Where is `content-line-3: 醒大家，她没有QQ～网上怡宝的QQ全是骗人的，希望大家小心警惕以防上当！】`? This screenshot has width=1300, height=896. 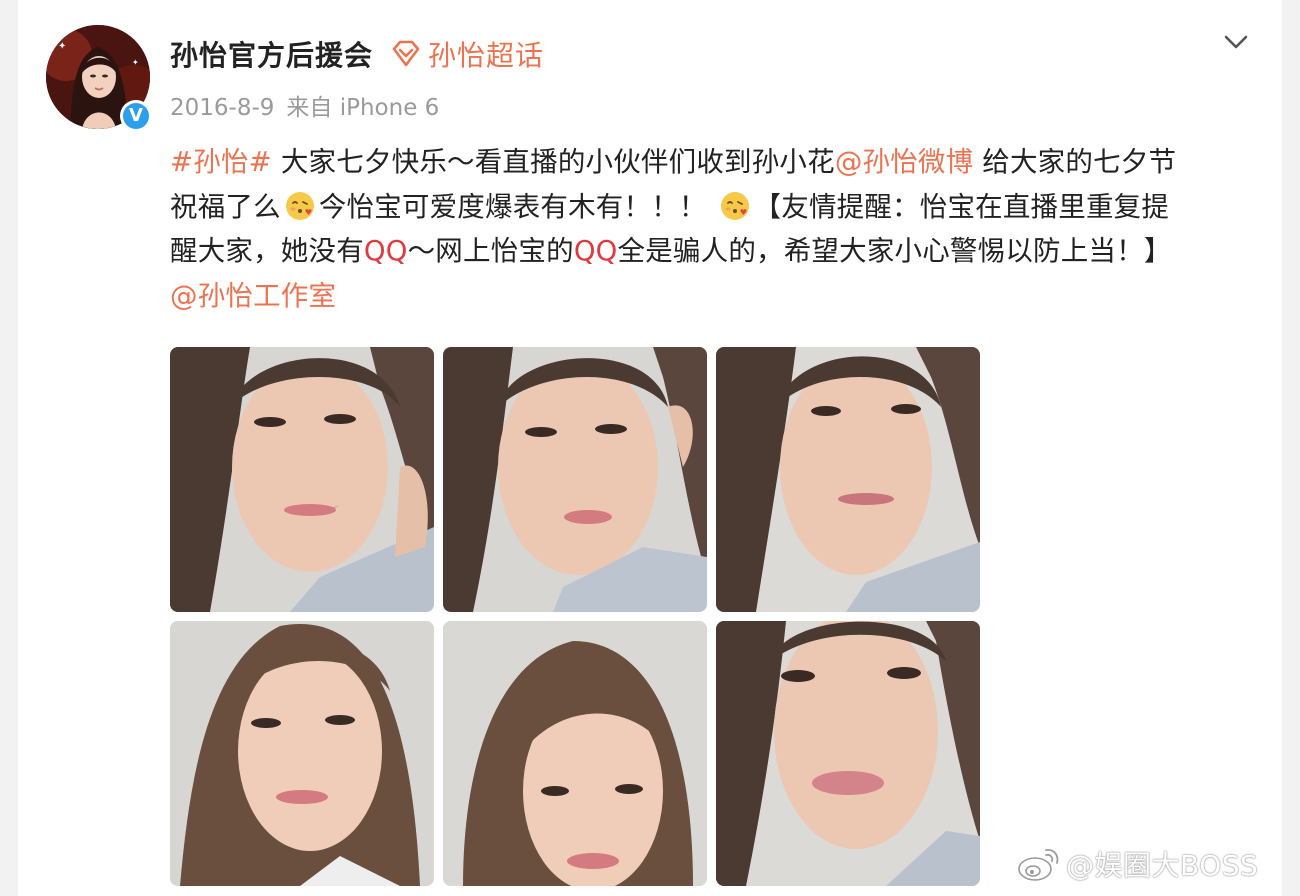 content-line-3: 醒大家，她没有QQ～网上怡宝的QQ全是骗人的，希望大家小心警惕以防上当！】 is located at coordinates (707, 251).